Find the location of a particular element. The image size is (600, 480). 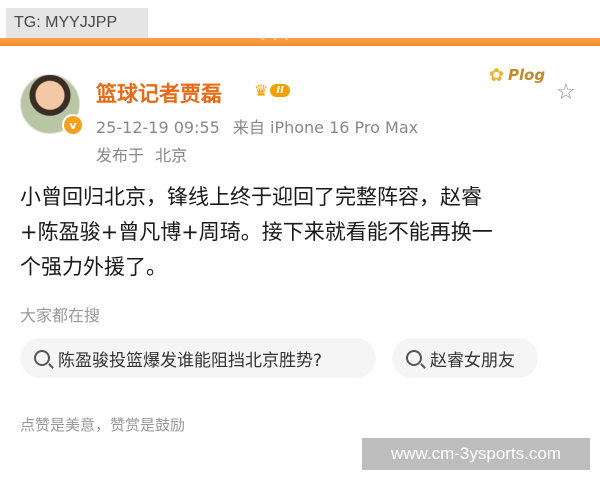

search-suggestion-label: 陈盈骏投篮爆发谁能阻挡北京胜势? is located at coordinates (190, 360).